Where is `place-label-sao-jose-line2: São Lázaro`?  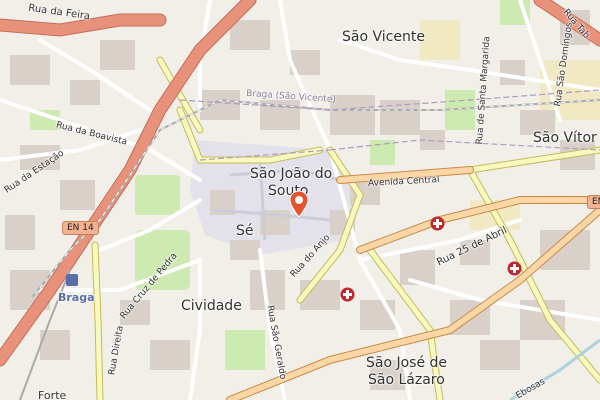 place-label-sao-jose-line2: São Lázaro is located at coordinates (406, 380).